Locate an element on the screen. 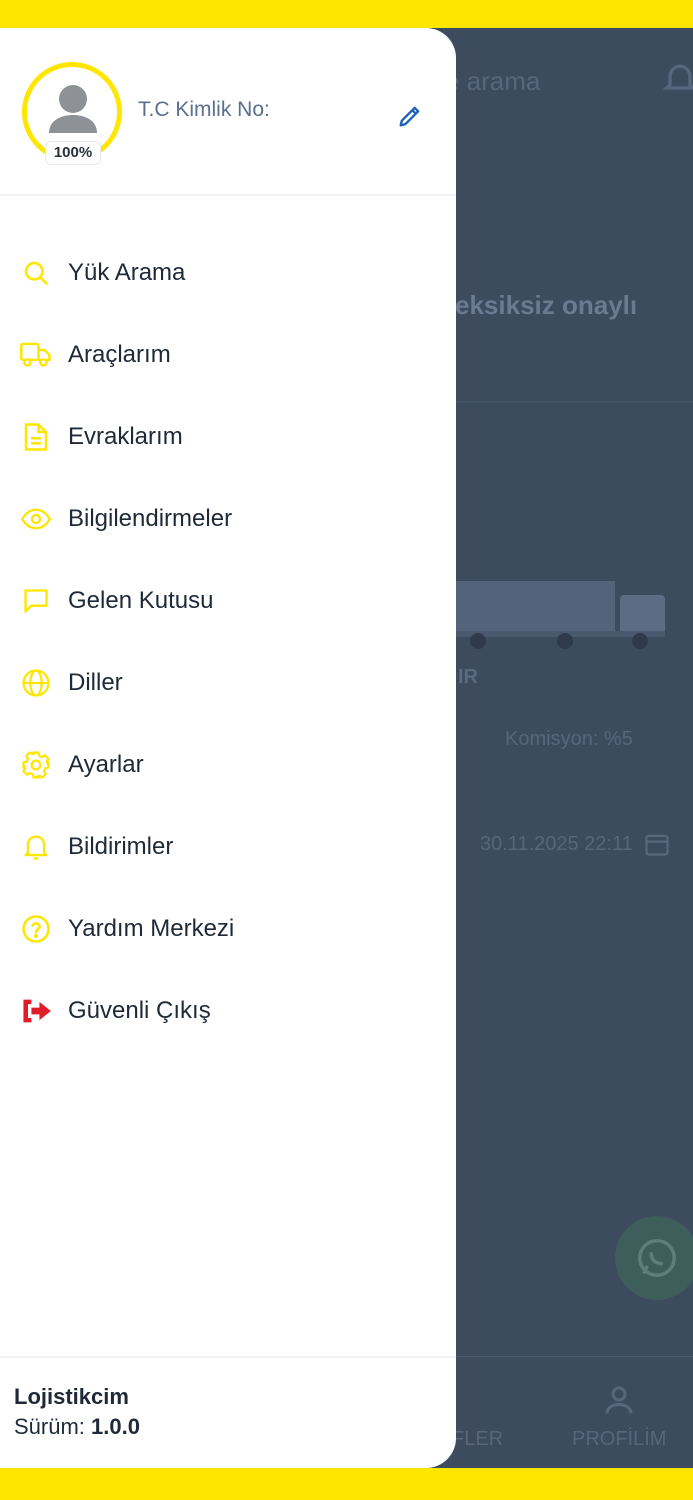 The image size is (693, 1500). document-icon is located at coordinates (36, 437).